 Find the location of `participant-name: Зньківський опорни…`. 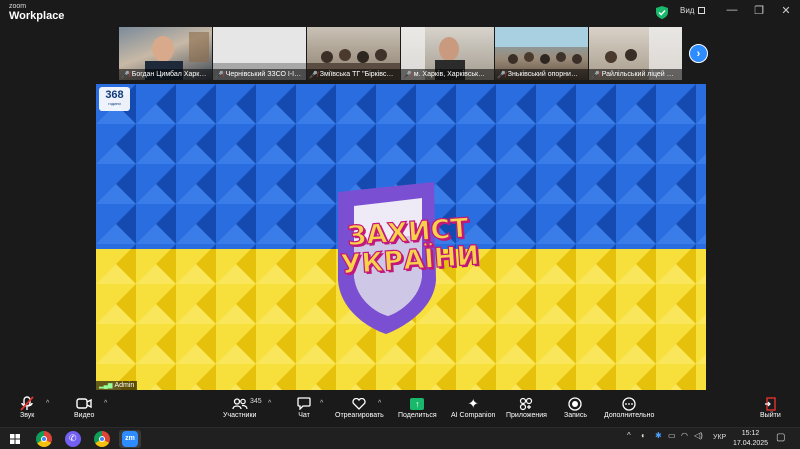

participant-name: Зньківський опорни… is located at coordinates (542, 74).